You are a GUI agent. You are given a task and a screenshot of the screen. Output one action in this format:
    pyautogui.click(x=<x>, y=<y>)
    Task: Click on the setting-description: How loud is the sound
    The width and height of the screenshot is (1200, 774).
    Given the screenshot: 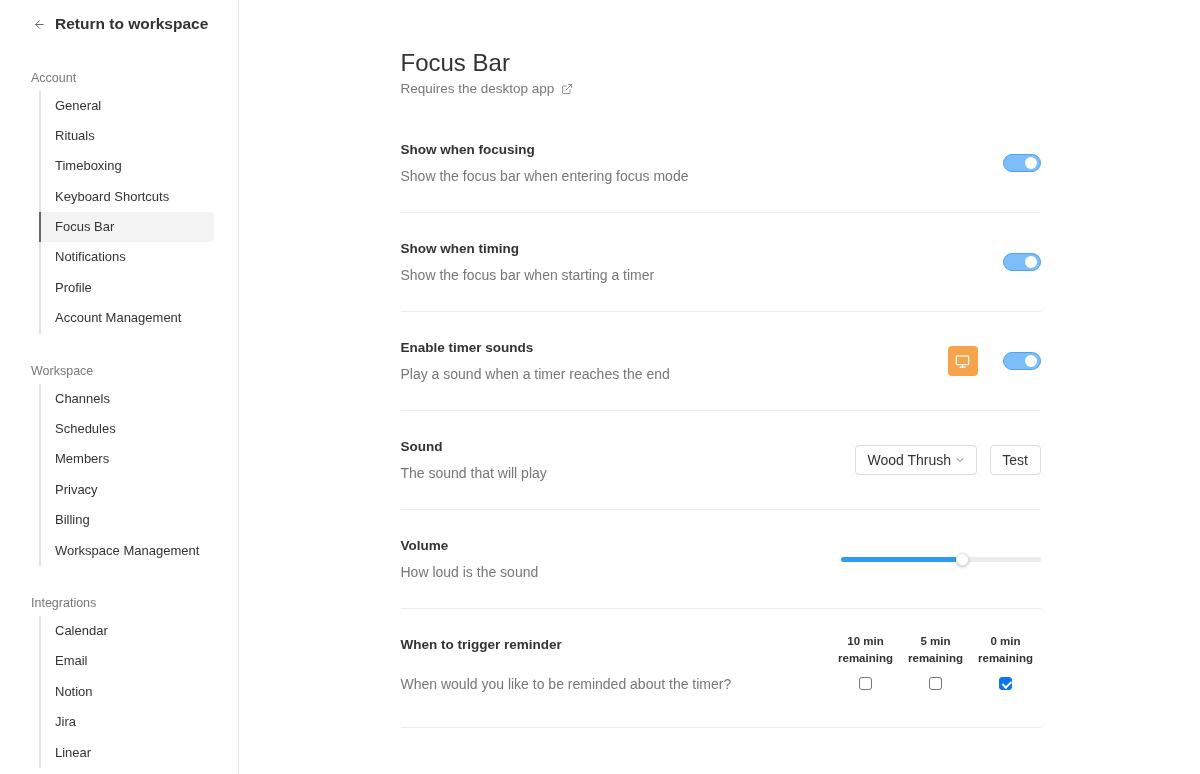 What is the action you would take?
    pyautogui.click(x=469, y=572)
    